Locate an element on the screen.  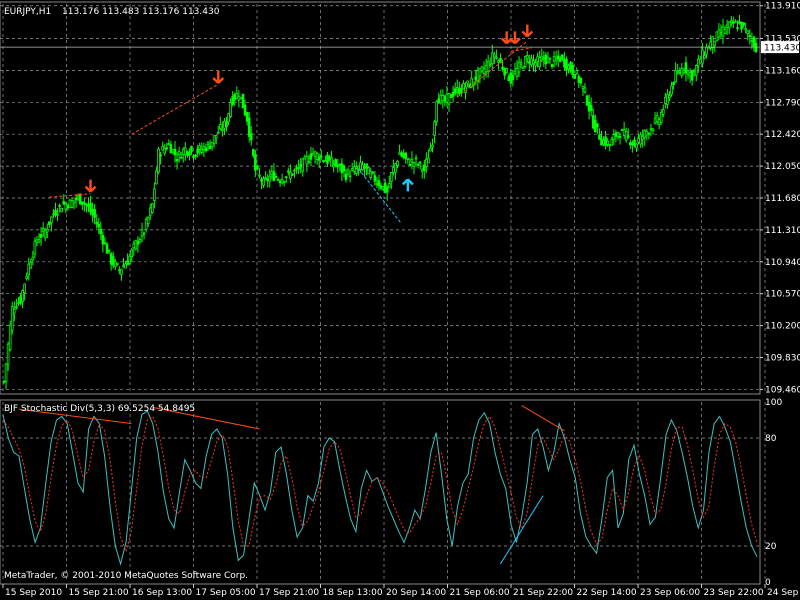
price-tick-label: 112.790 is located at coordinates (782, 103).